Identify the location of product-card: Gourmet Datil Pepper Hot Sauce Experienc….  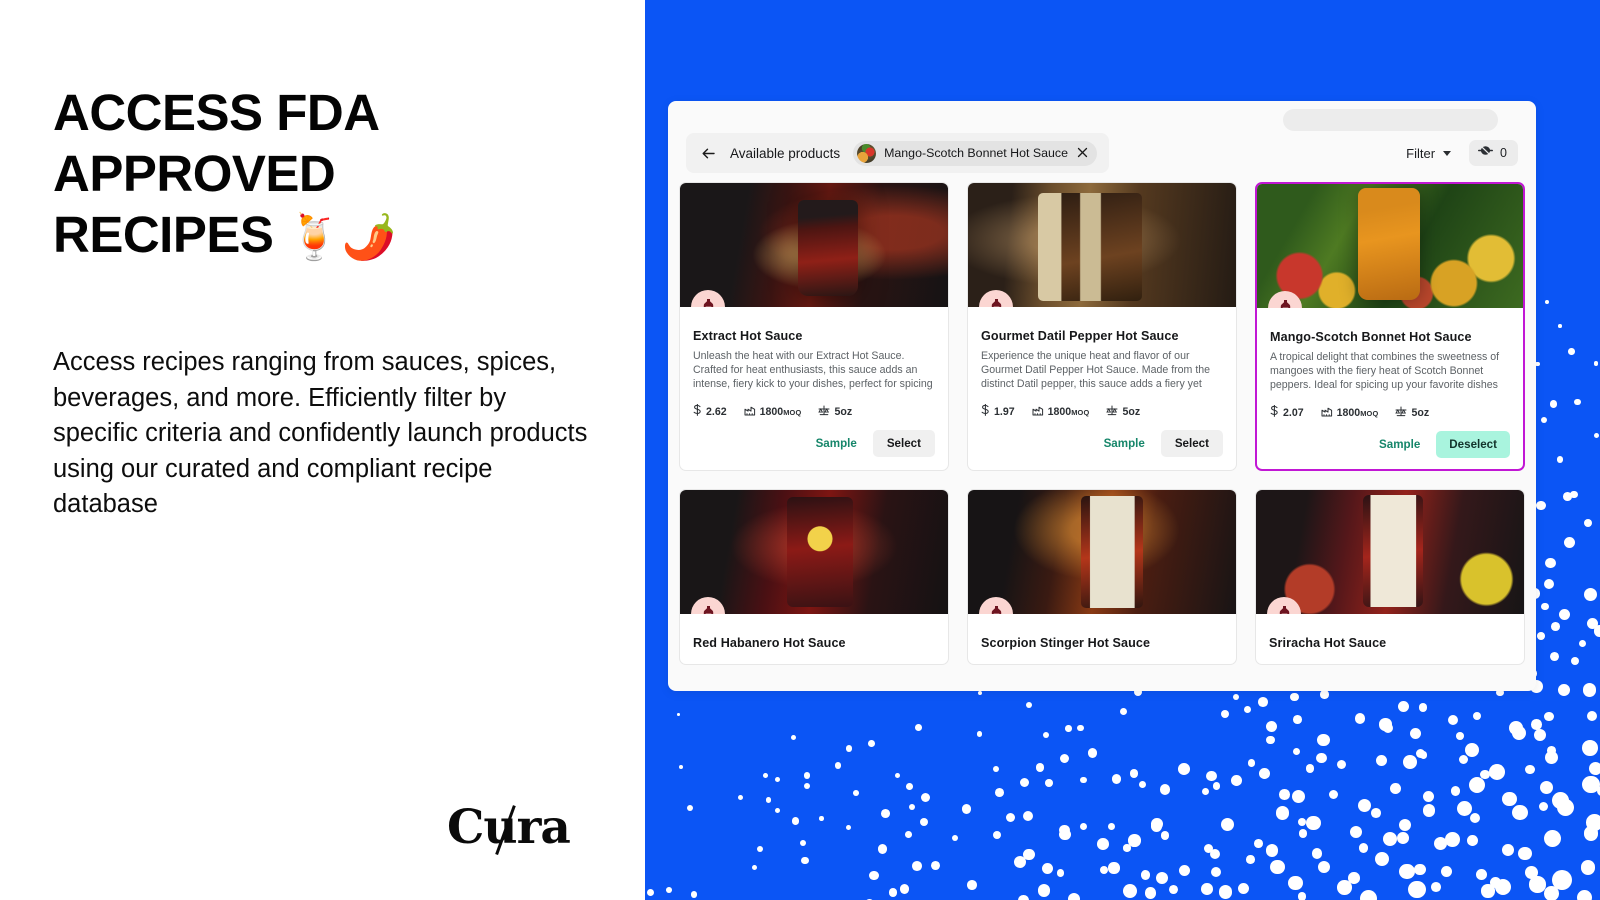
(1102, 326).